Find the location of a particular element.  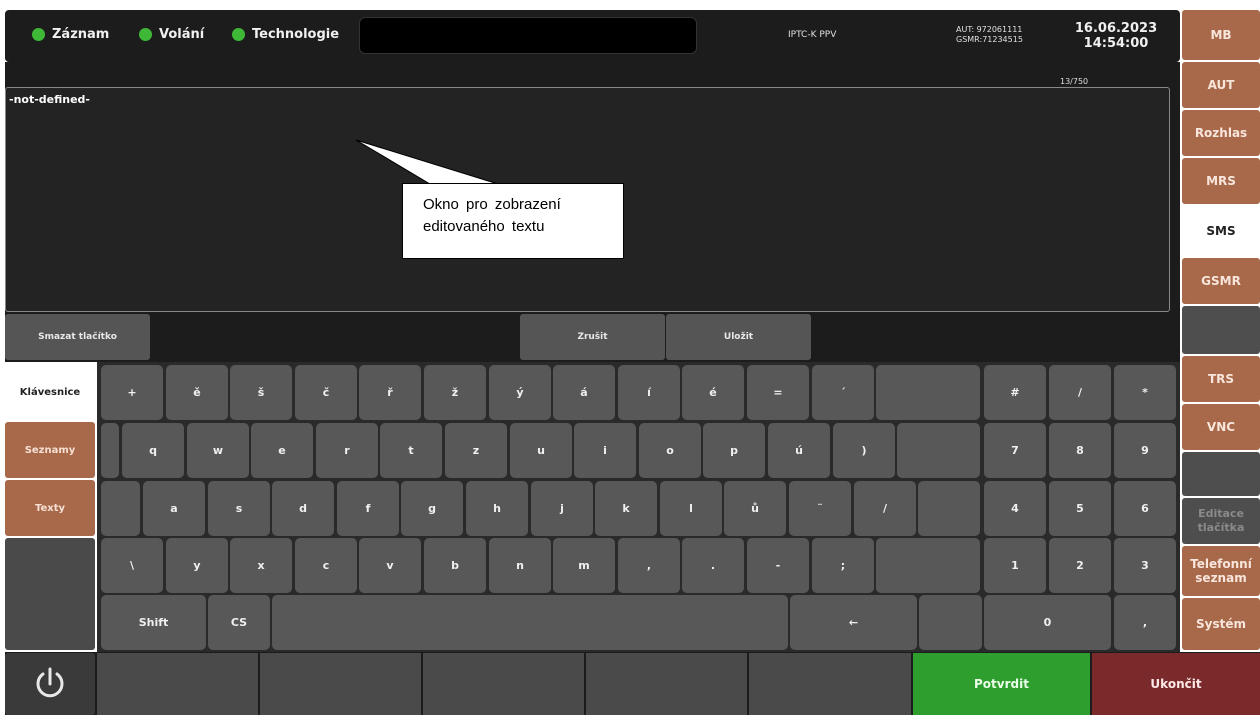

key: m is located at coordinates (584, 565).